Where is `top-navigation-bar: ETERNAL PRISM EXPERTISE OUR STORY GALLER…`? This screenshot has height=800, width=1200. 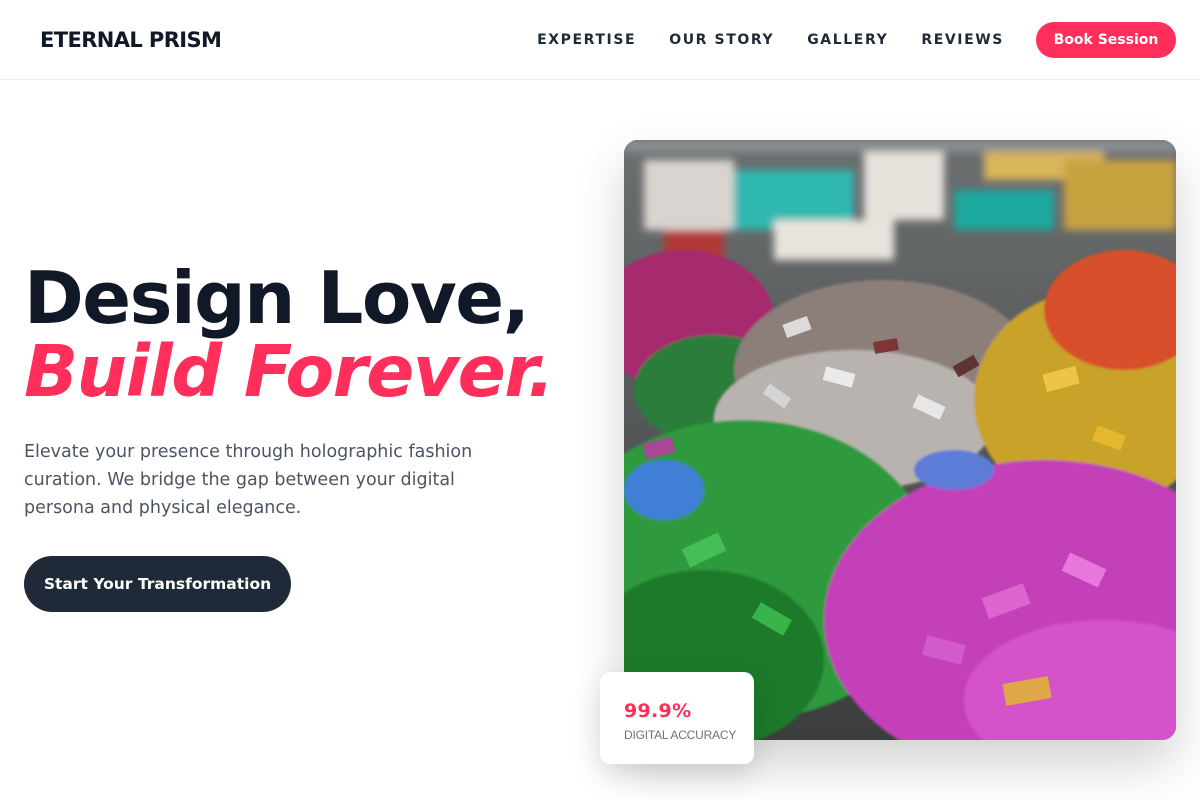
top-navigation-bar: ETERNAL PRISM EXPERTISE OUR STORY GALLER… is located at coordinates (600, 40).